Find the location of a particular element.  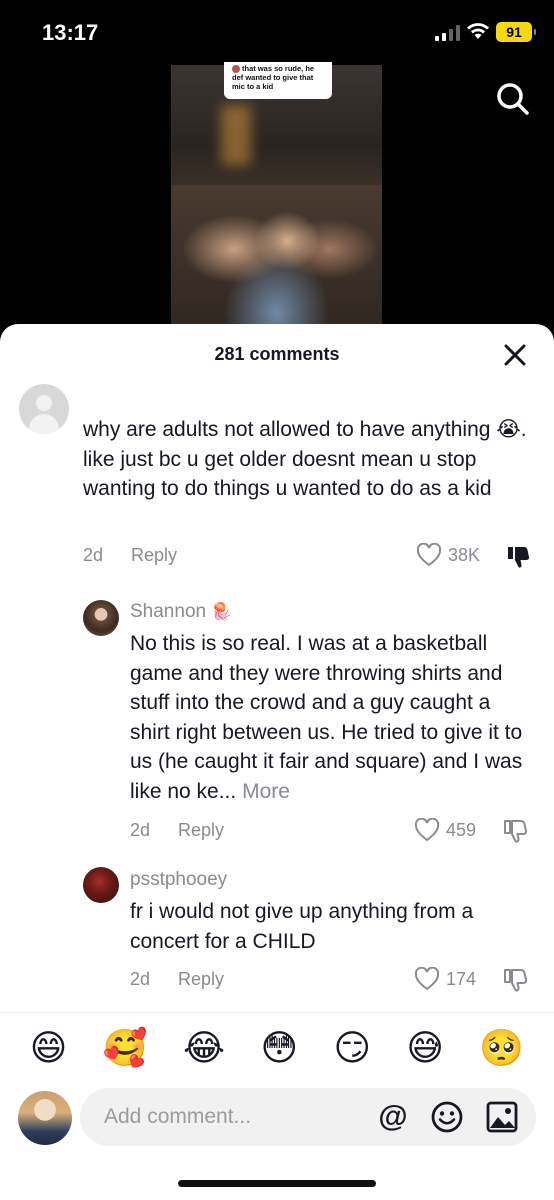

like-button: 459 is located at coordinates (445, 830).